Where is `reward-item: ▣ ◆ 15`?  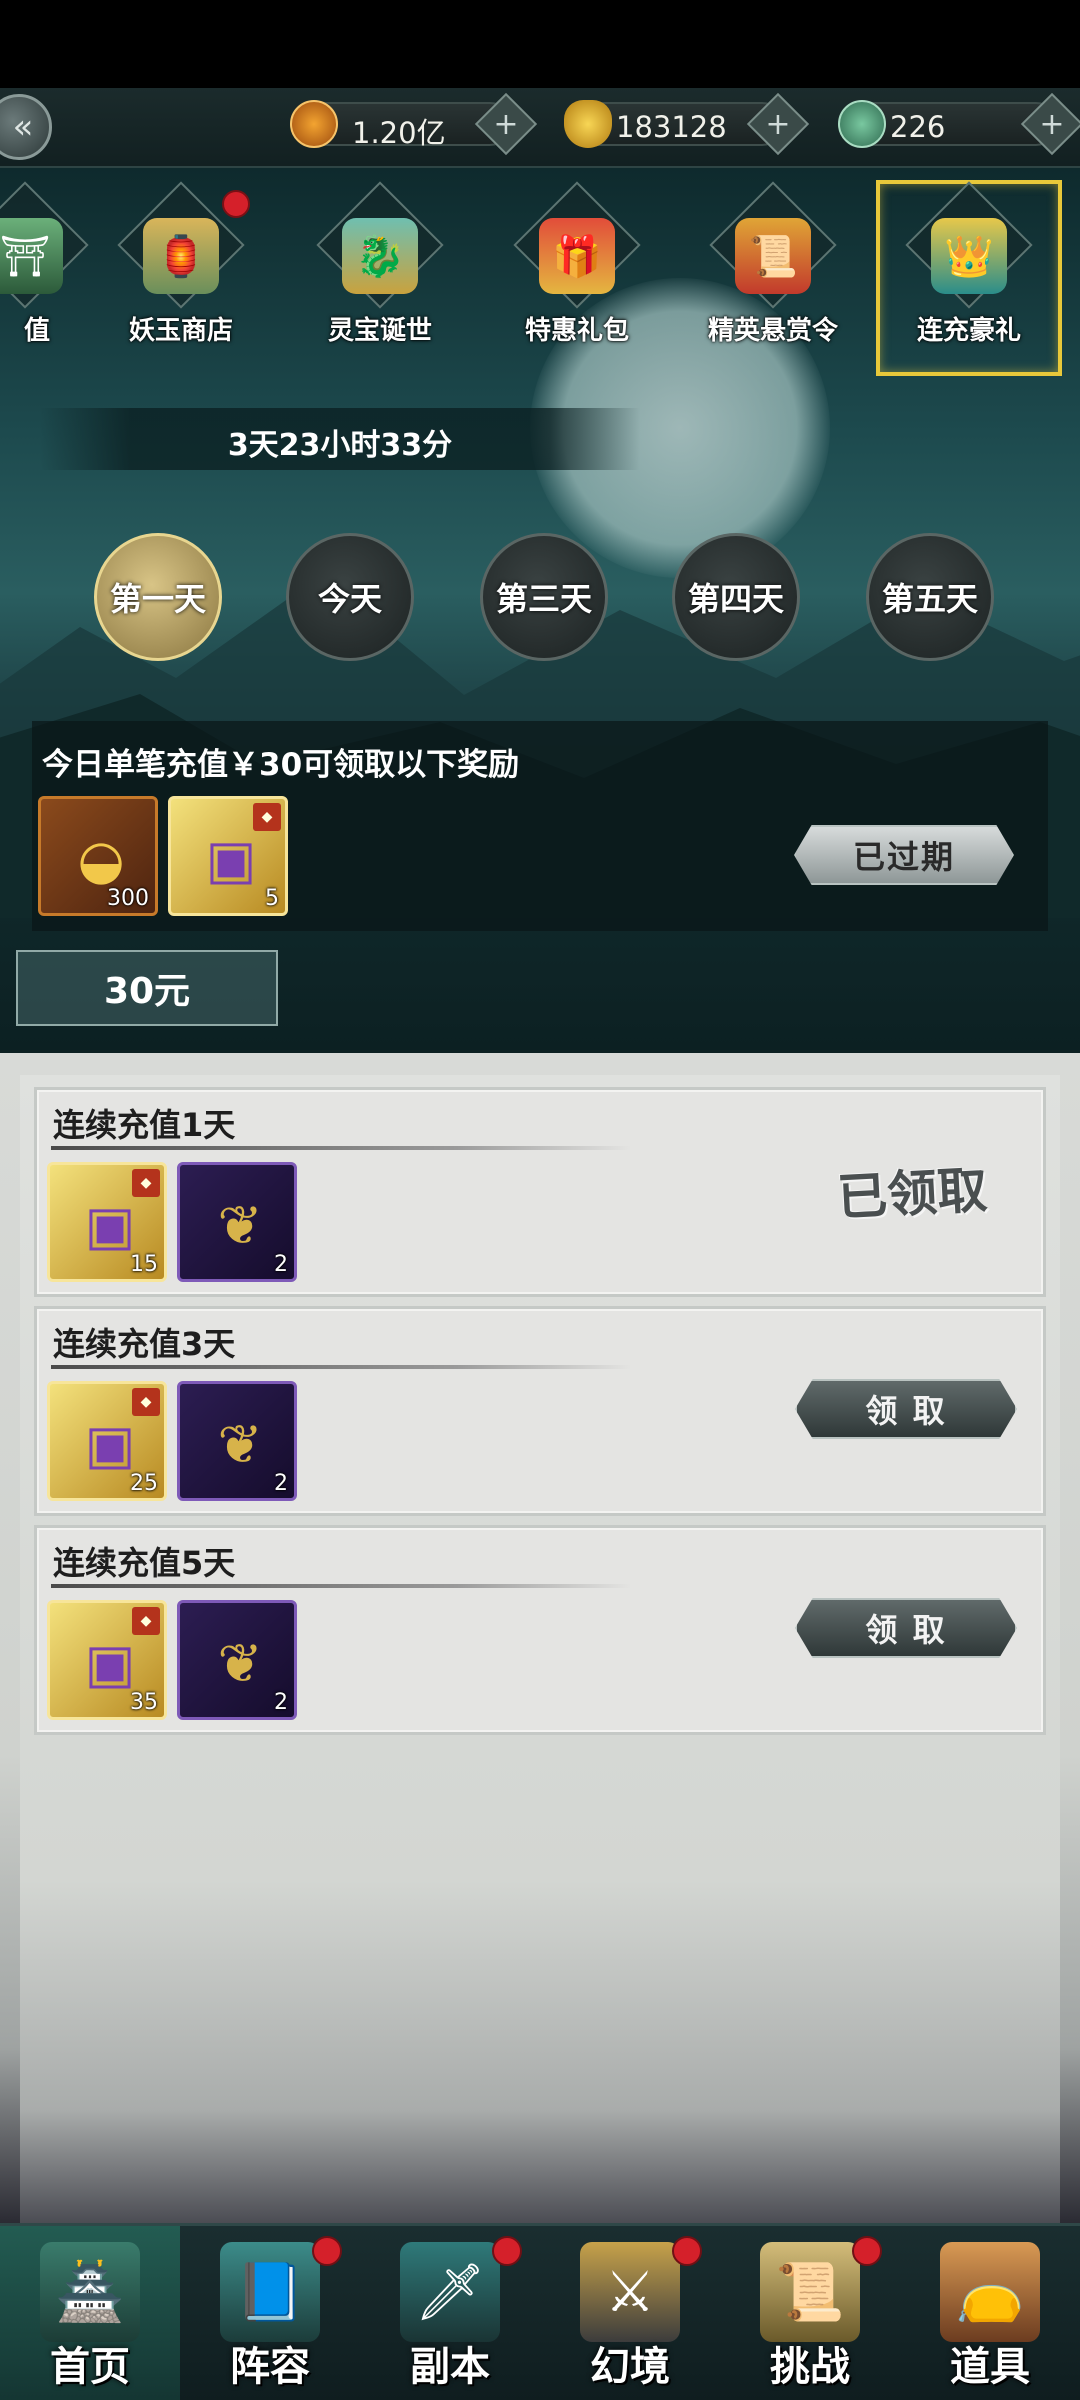 reward-item: ▣ ◆ 15 is located at coordinates (107, 1222).